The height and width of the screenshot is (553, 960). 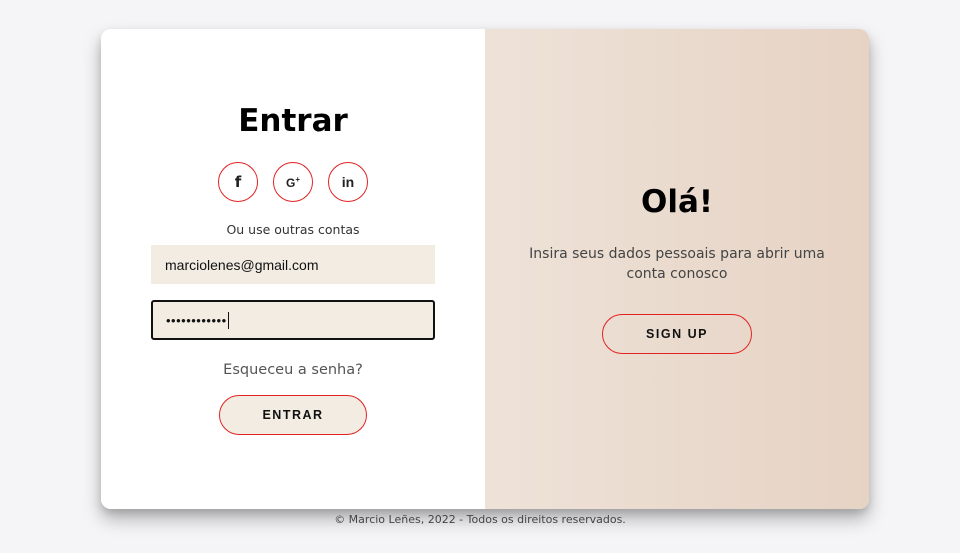 I want to click on google-plus-button: G+, so click(x=293, y=182).